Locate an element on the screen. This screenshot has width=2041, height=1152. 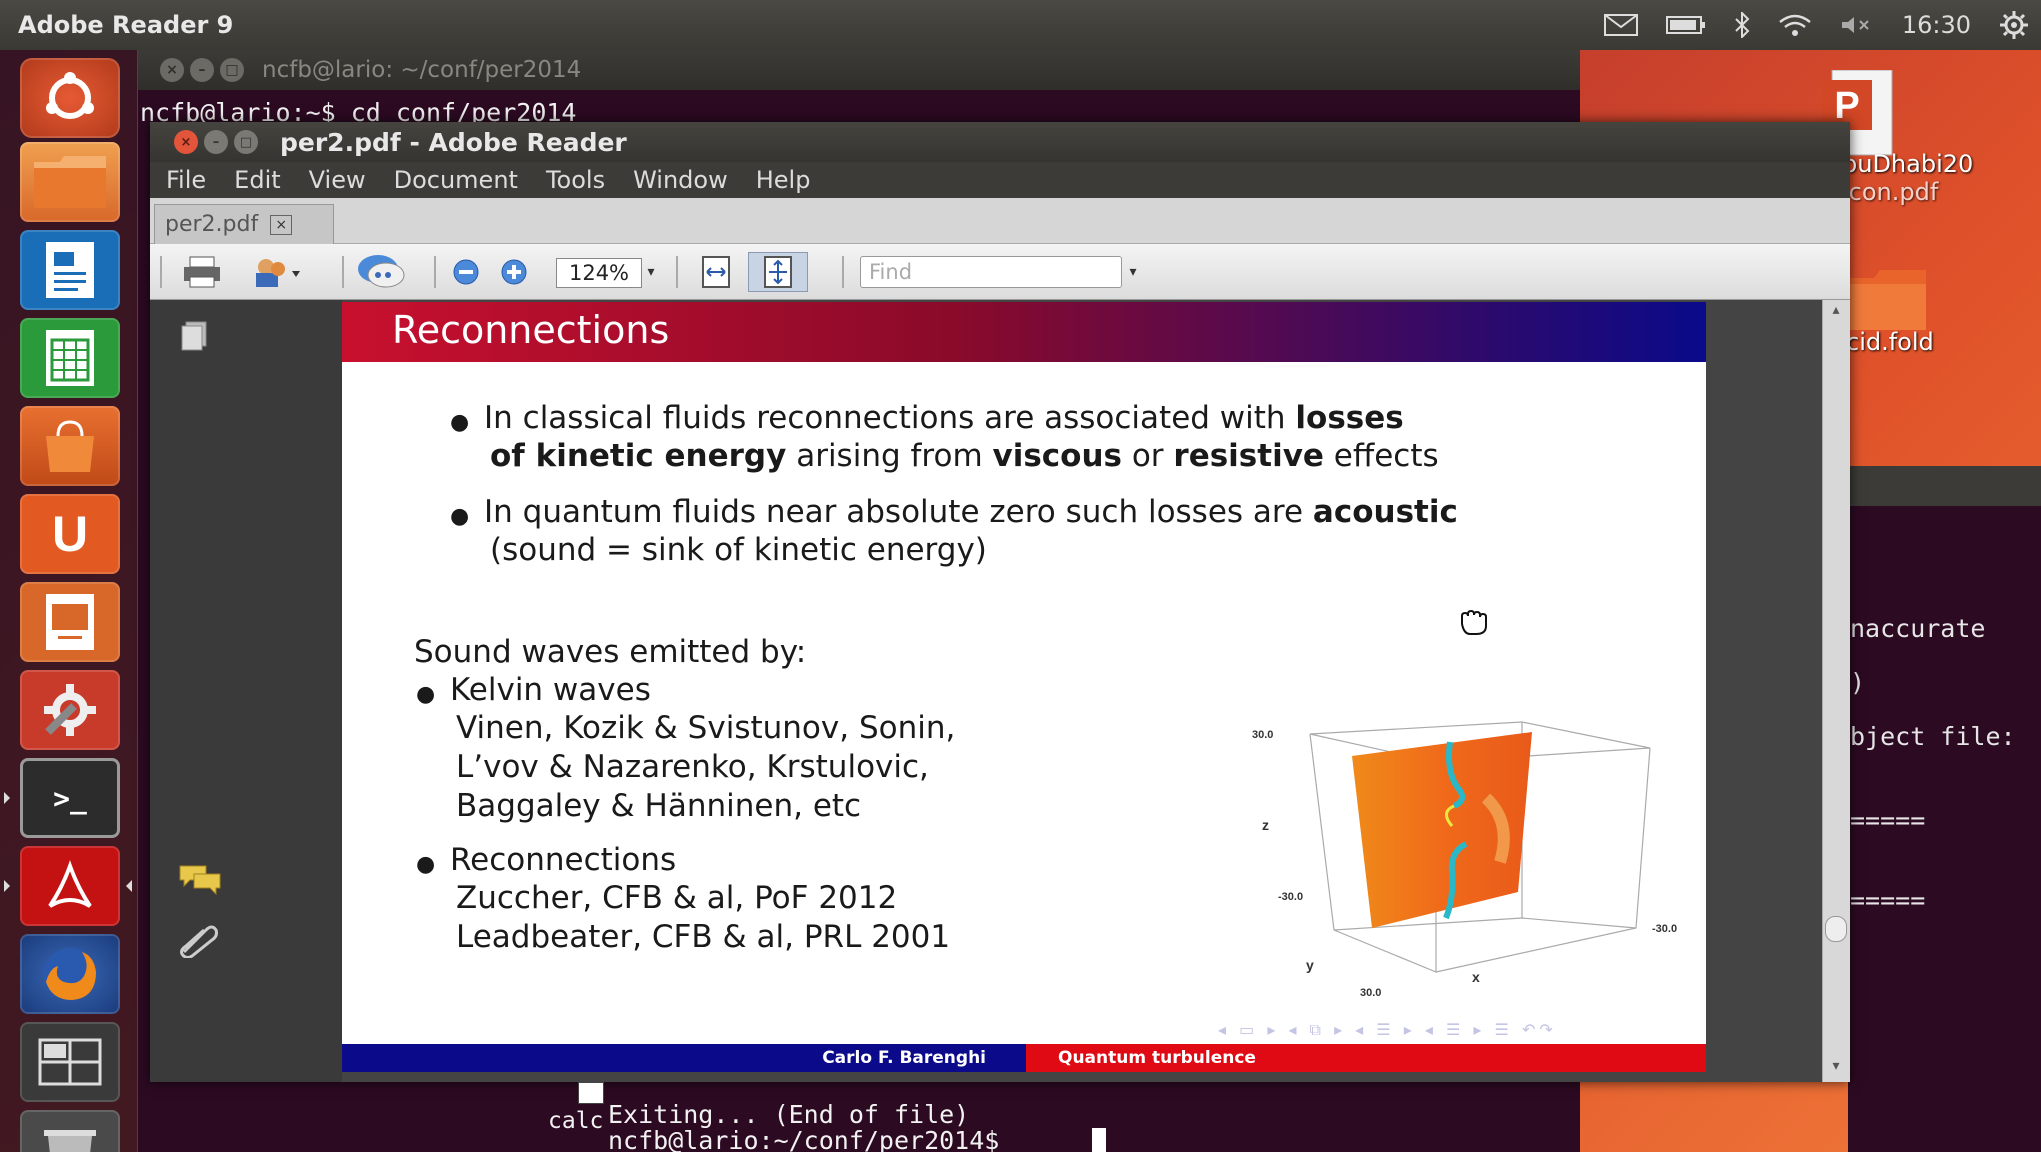
document-tab: per2.pdf × is located at coordinates (244, 224).